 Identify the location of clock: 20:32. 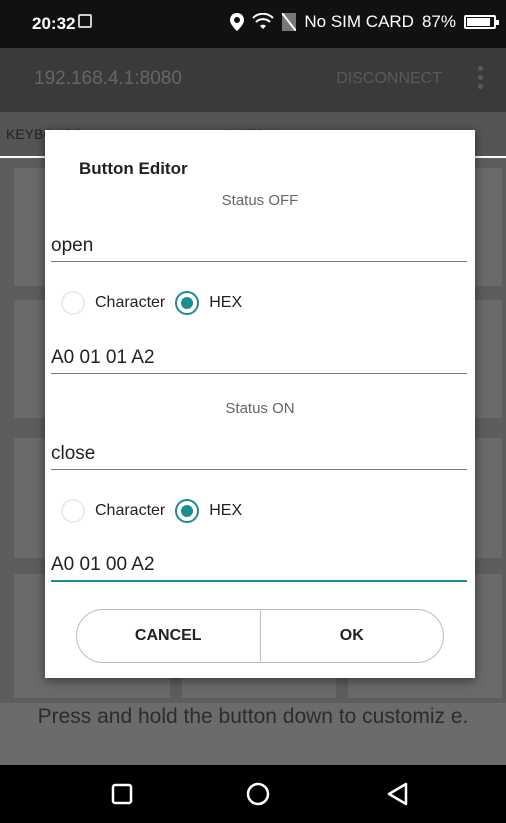
(54, 23).